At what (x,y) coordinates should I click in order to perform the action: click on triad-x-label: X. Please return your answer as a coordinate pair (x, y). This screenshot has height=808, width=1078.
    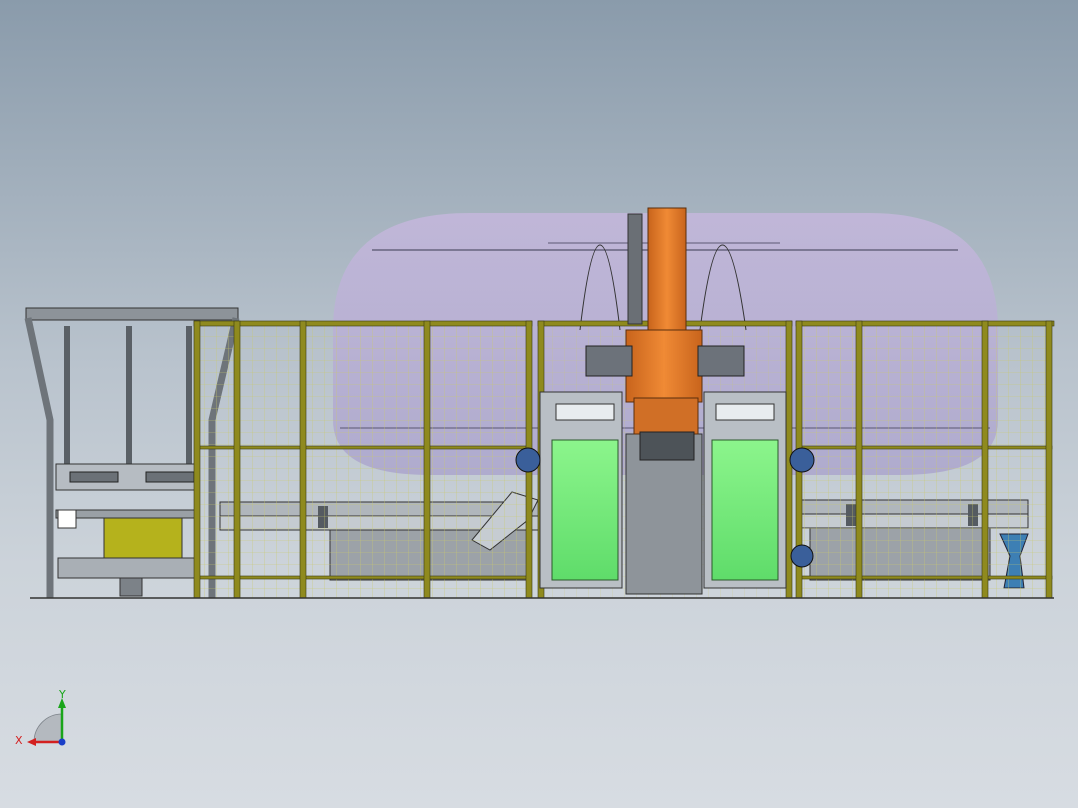
    Looking at the image, I should click on (19, 740).